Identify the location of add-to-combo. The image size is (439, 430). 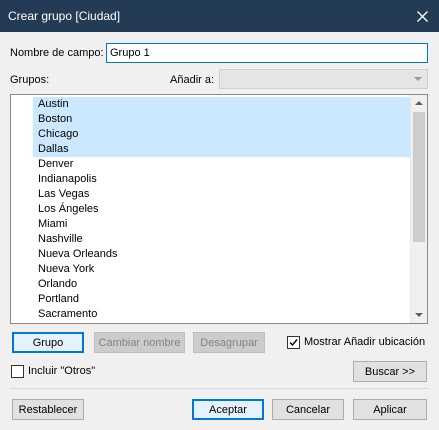
(323, 79).